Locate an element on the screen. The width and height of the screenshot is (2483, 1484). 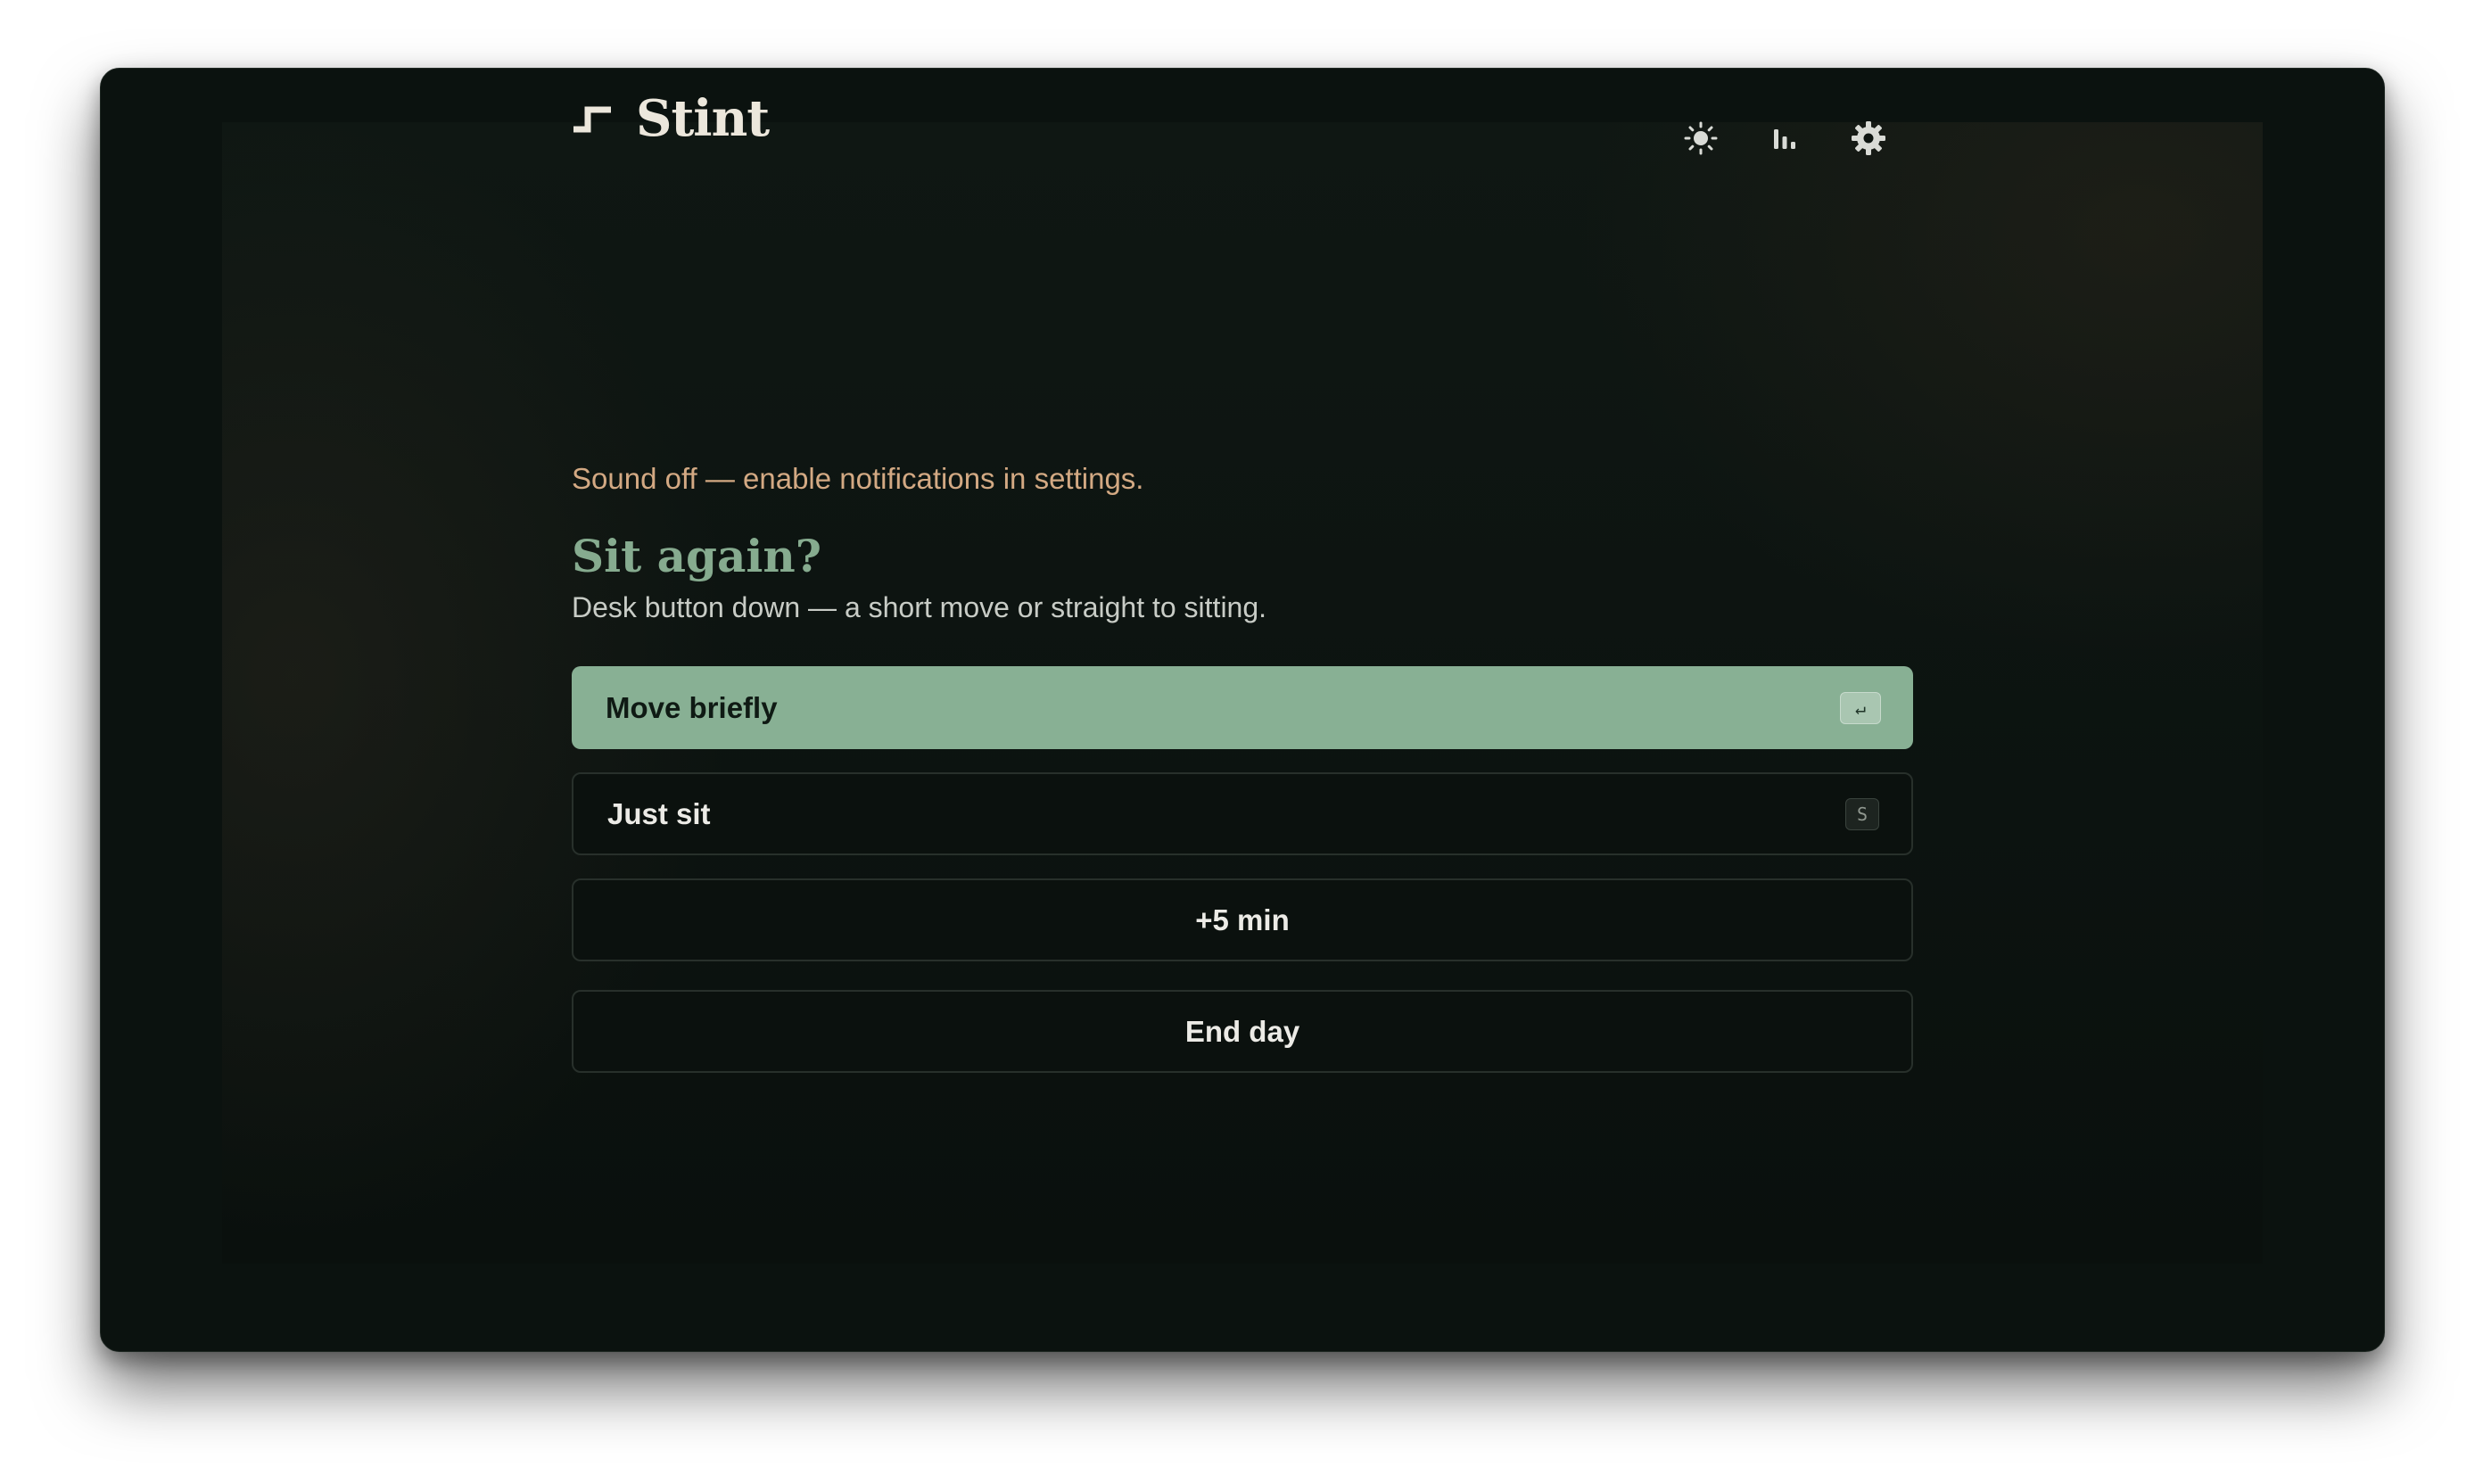
move-briefly-label: Move briefly is located at coordinates (692, 707).